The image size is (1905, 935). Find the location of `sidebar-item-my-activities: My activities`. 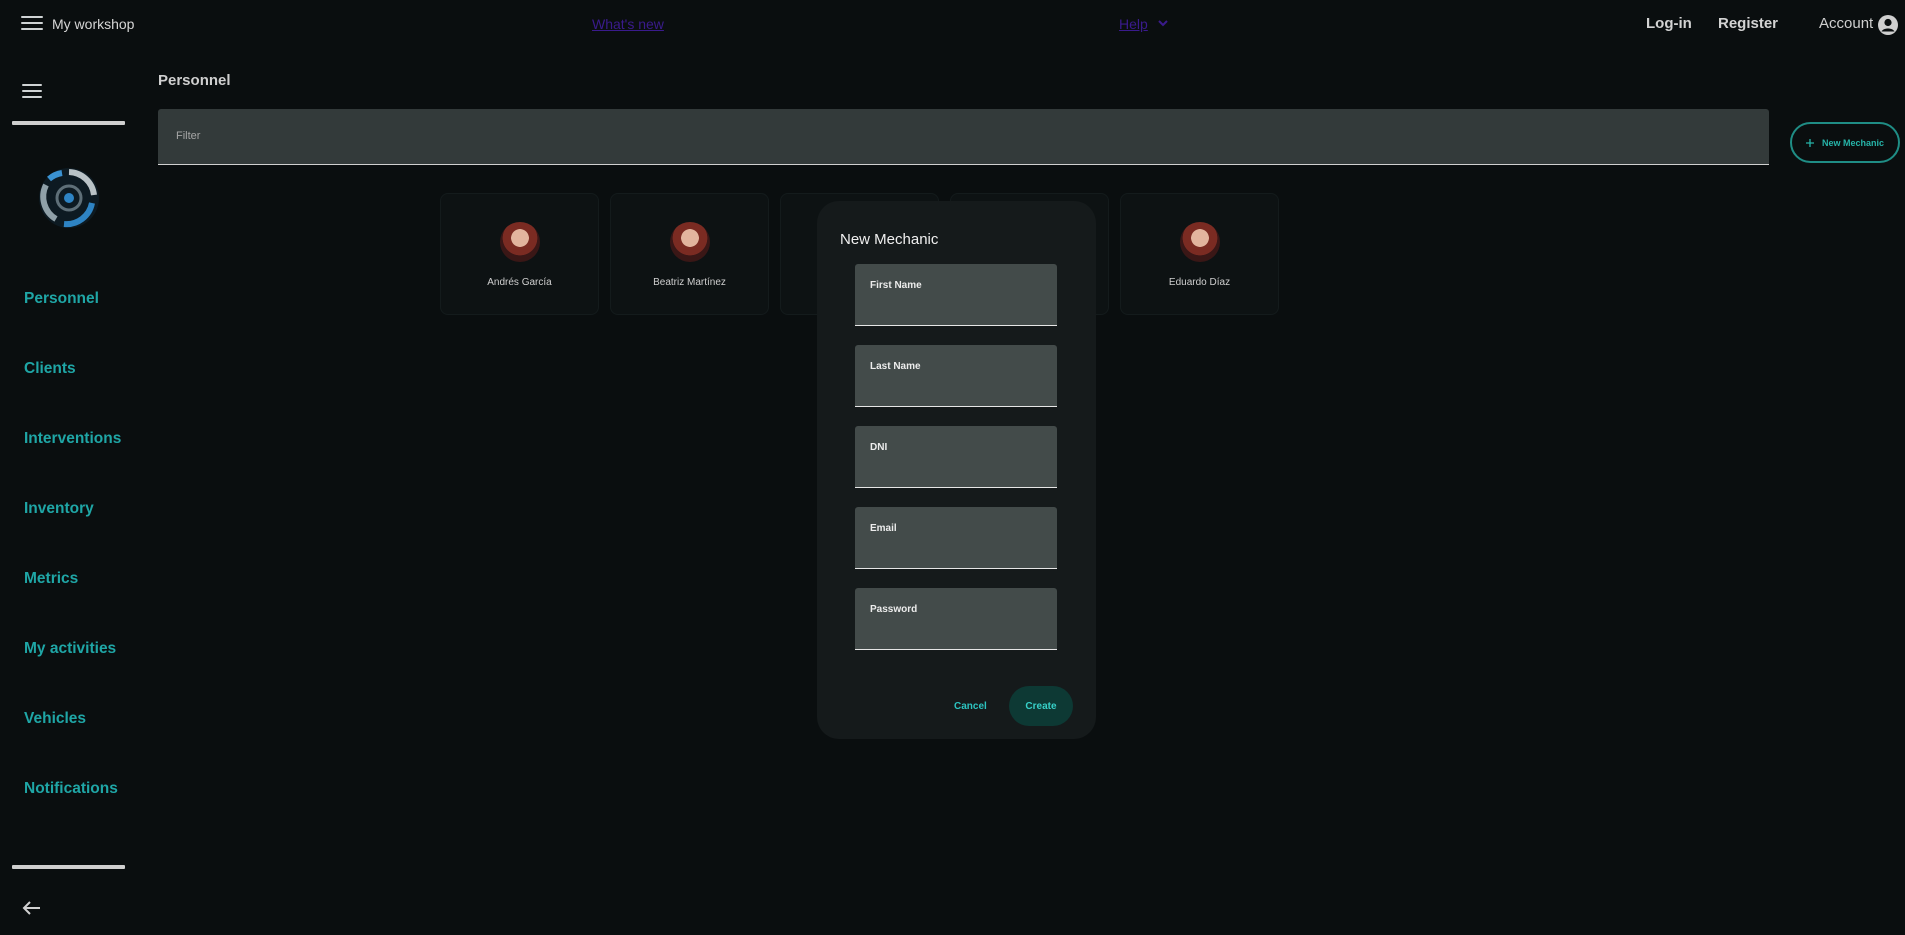

sidebar-item-my-activities: My activities is located at coordinates (70, 649).